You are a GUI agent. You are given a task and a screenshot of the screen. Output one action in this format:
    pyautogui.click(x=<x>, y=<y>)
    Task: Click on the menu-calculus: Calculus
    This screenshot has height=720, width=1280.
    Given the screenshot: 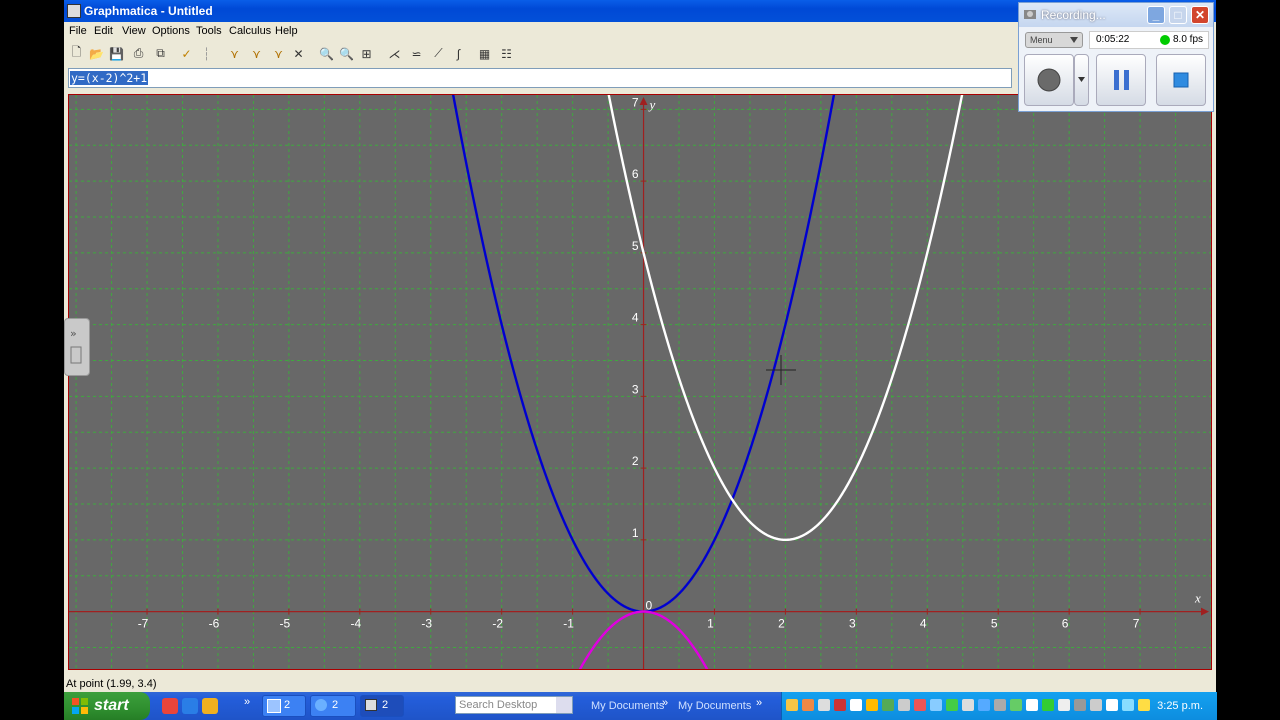 What is the action you would take?
    pyautogui.click(x=250, y=31)
    